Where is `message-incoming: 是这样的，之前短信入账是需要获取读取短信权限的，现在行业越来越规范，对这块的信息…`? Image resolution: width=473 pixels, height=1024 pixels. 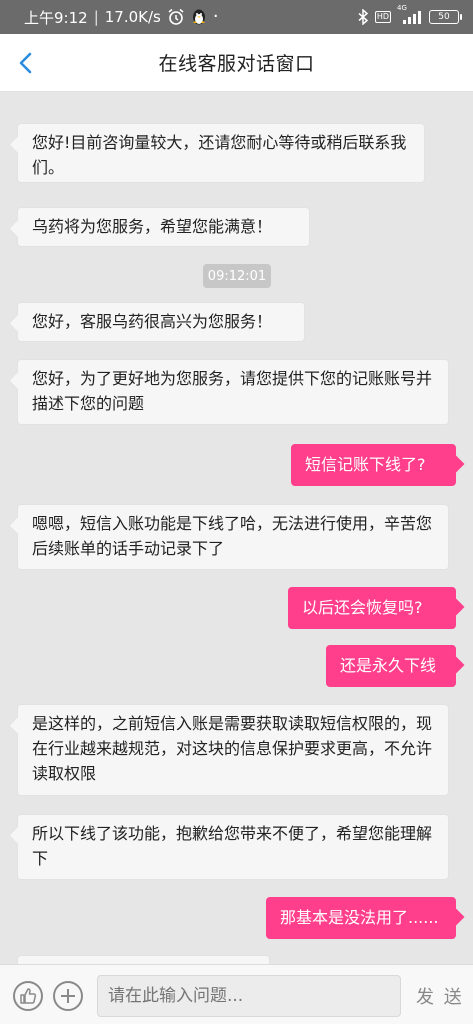
message-incoming: 是这样的，之前短信入账是需要获取读取短信权限的，现在行业越来越规范，对这块的信息… is located at coordinates (233, 750).